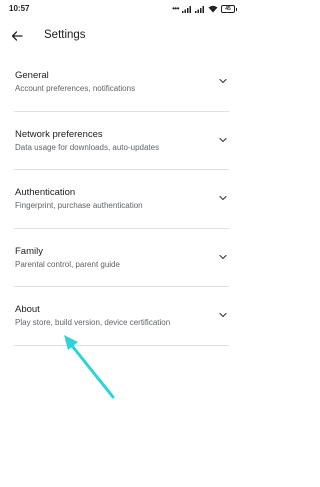 The image size is (320, 487). Describe the element at coordinates (27, 309) in the screenshot. I see `setting-title: About` at that location.